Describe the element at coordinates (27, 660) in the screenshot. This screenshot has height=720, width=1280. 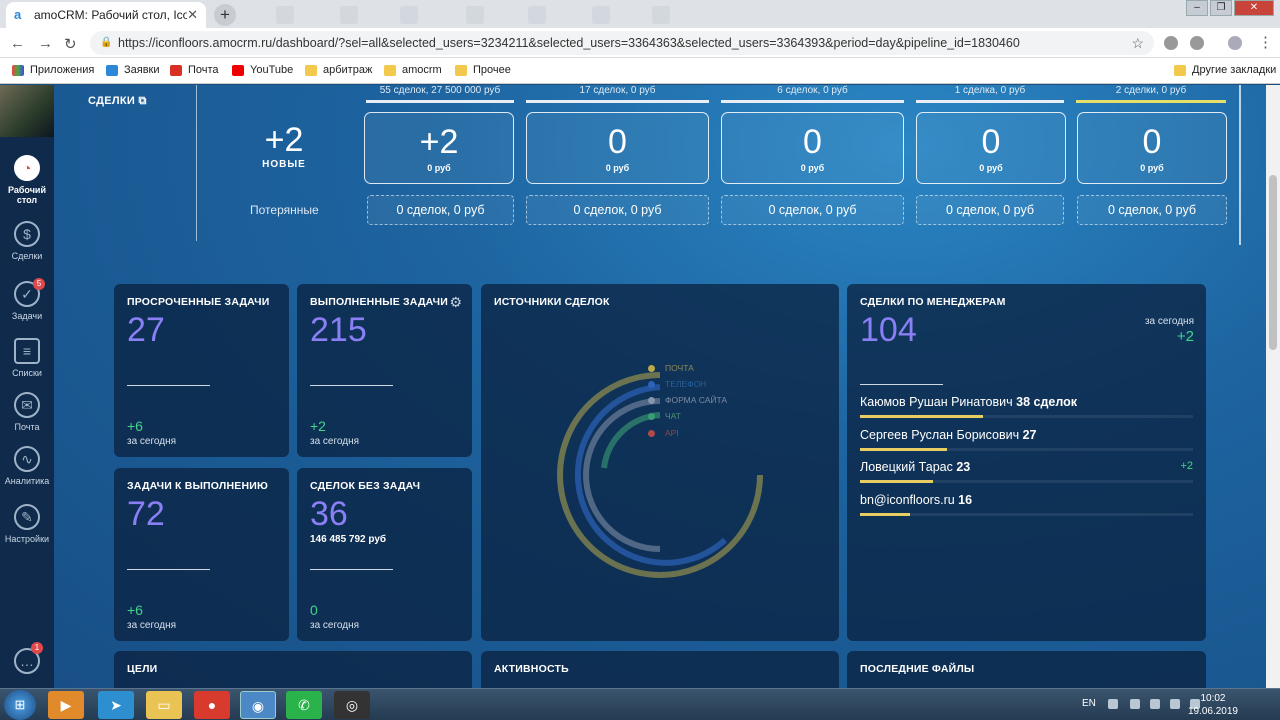
I see `chat-button: … 1` at that location.